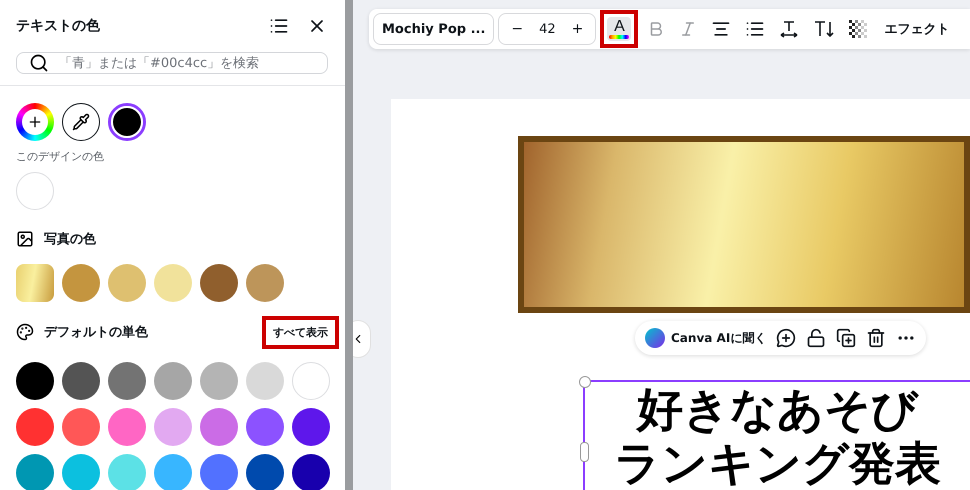 The height and width of the screenshot is (490, 970). I want to click on section-title: 写真の色, so click(70, 239).